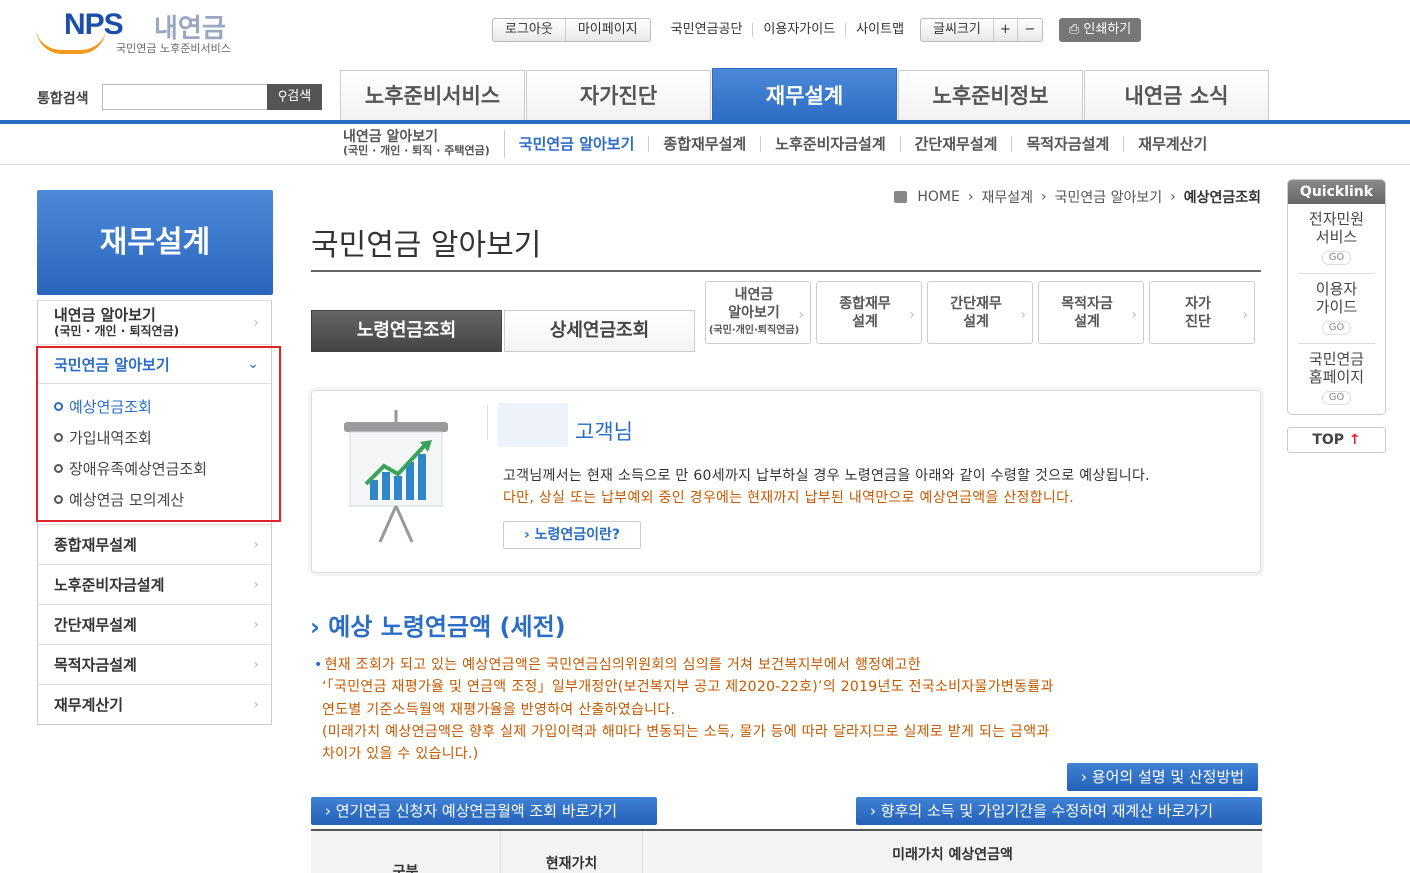 The width and height of the screenshot is (1410, 873). Describe the element at coordinates (1046, 811) in the screenshot. I see `button-label: 향후의 소득 및 가입기간을 수정하여 재계산 바로가기` at that location.